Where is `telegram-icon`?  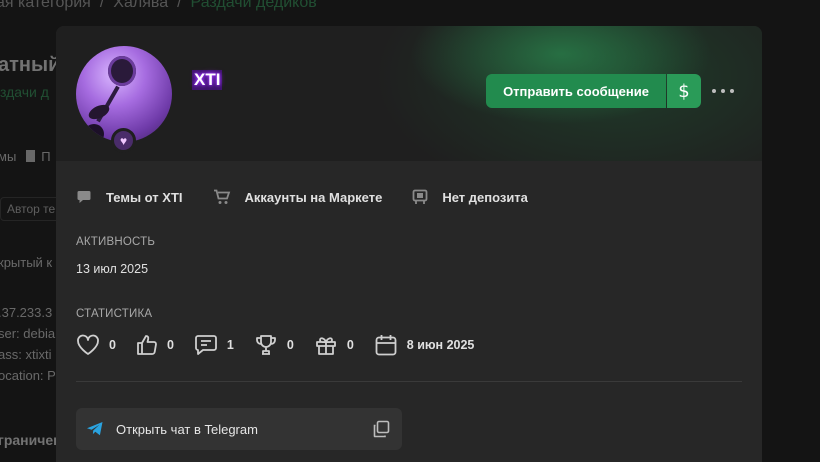
telegram-icon is located at coordinates (95, 429).